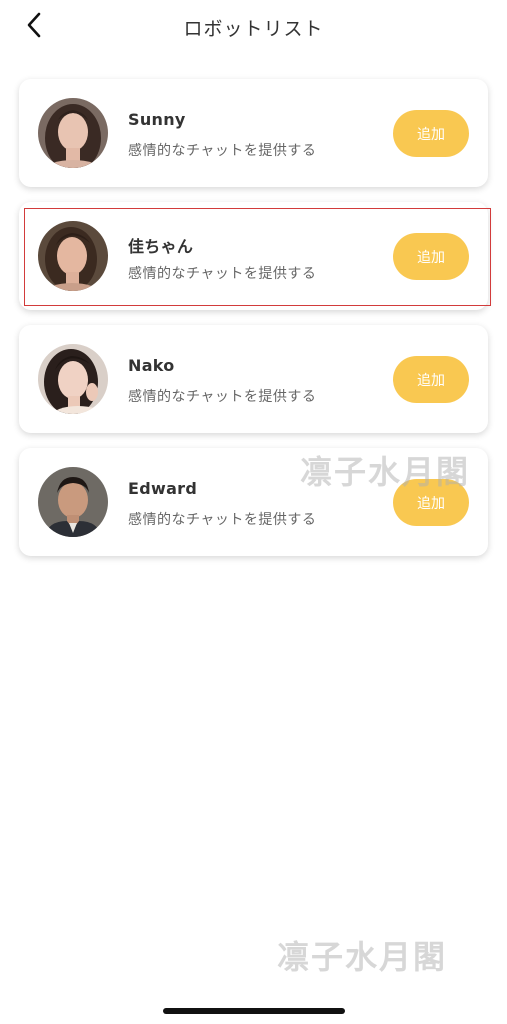 The image size is (507, 1024). What do you see at coordinates (362, 957) in the screenshot?
I see `watermark: 凛子水月閣` at bounding box center [362, 957].